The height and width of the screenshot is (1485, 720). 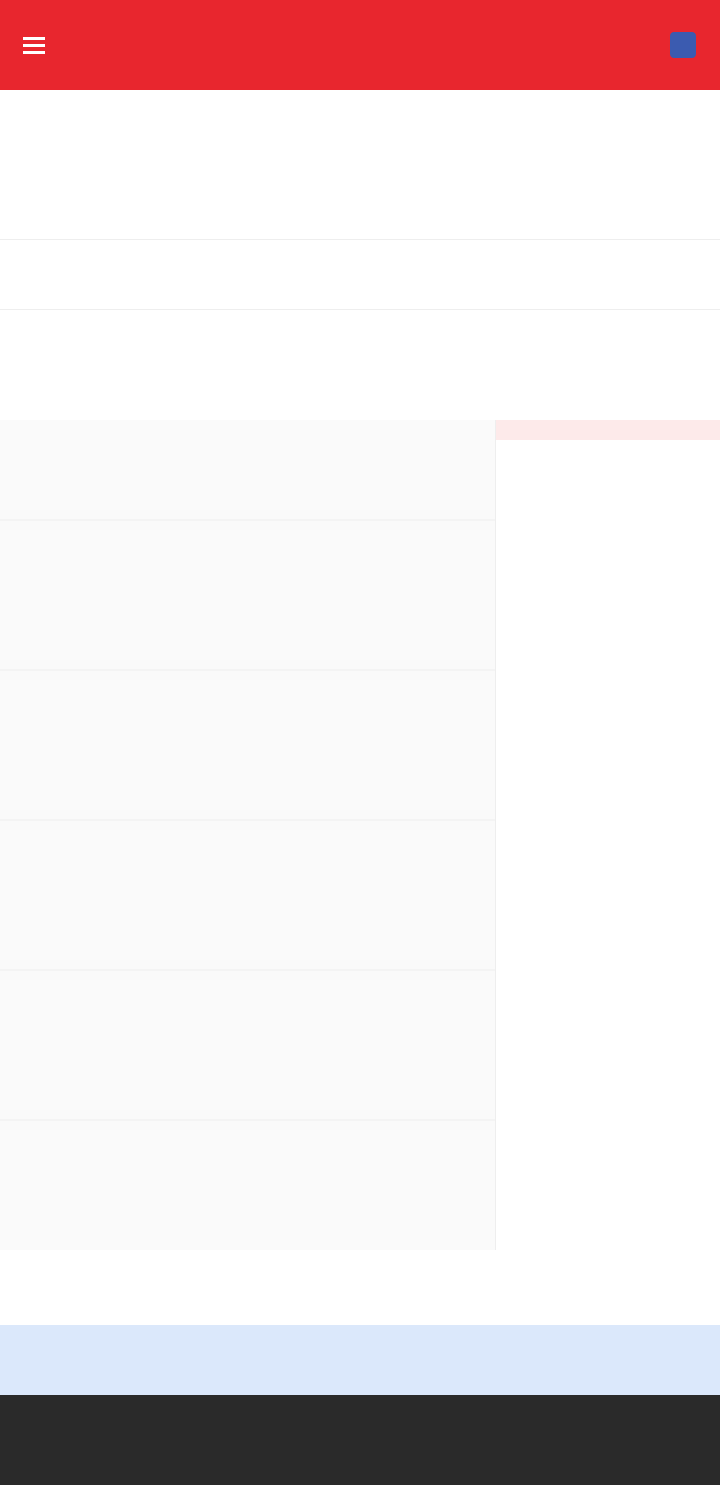 What do you see at coordinates (360, 1440) in the screenshot?
I see `bottom-nav` at bounding box center [360, 1440].